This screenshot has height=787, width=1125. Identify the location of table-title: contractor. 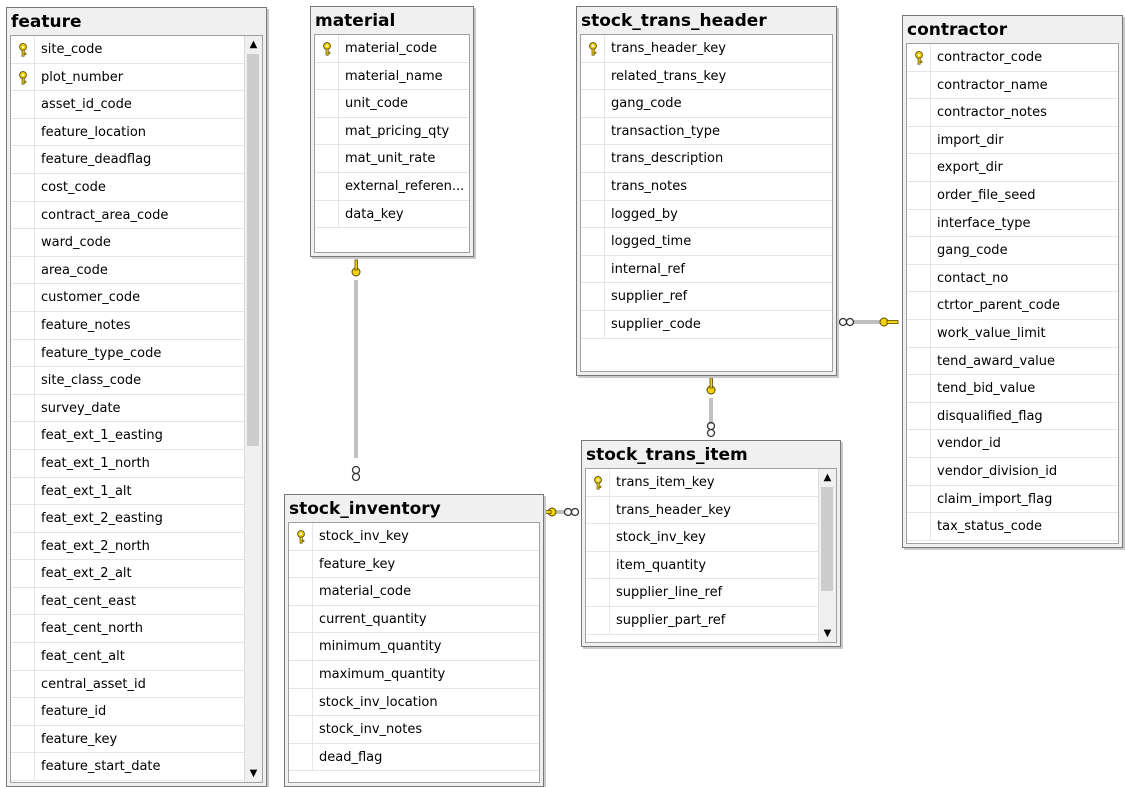
(1012, 29).